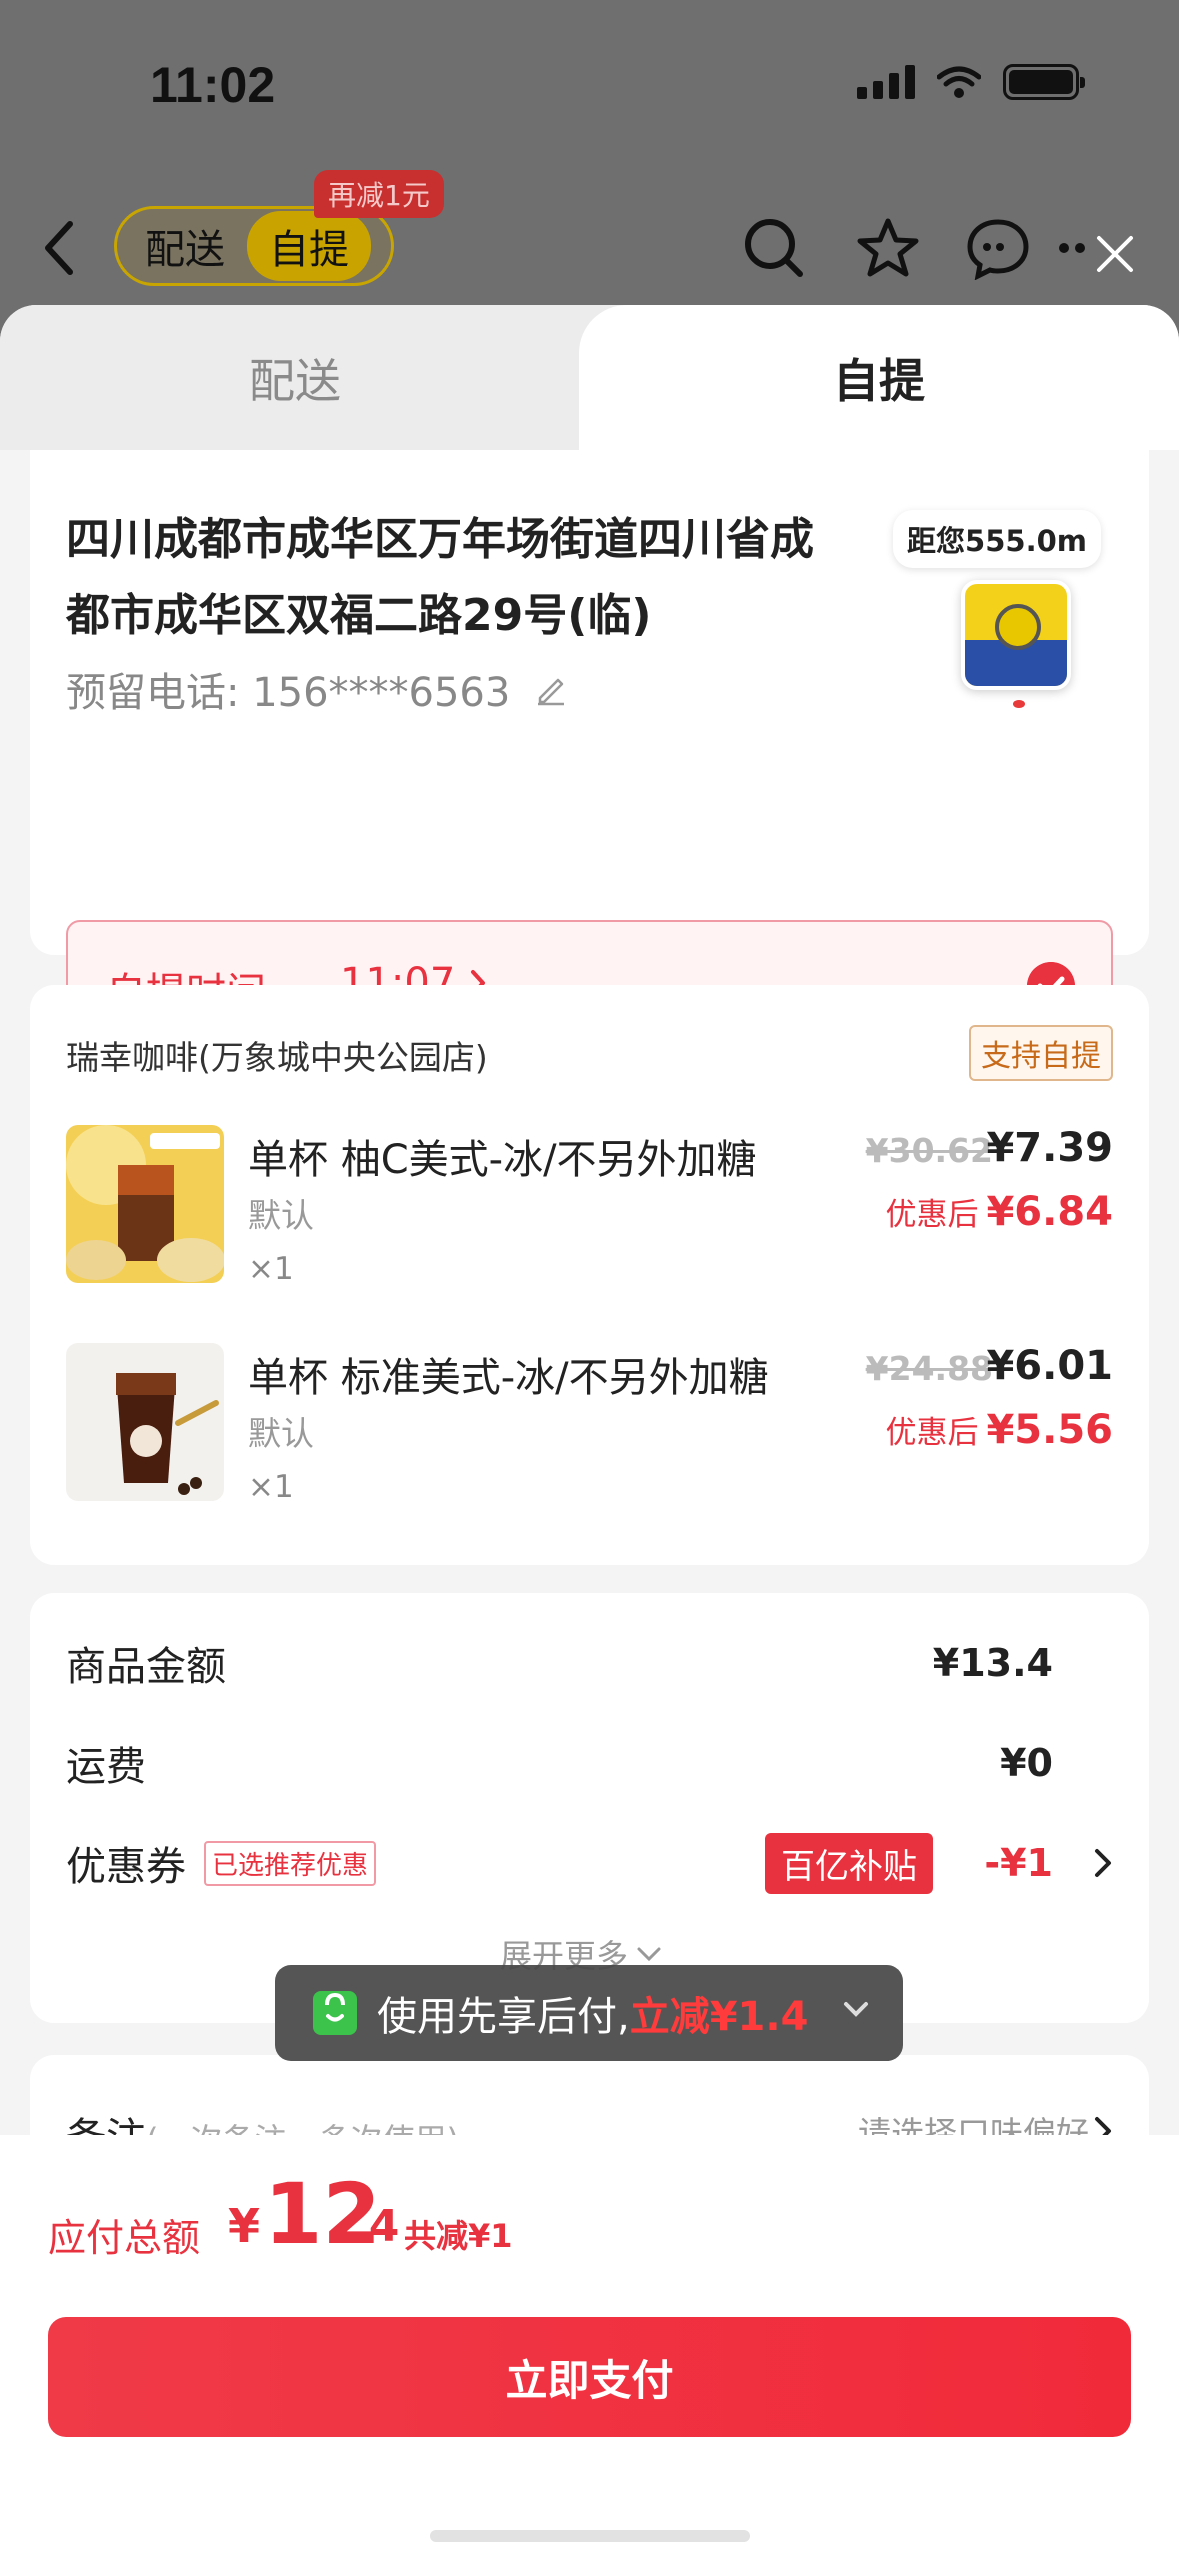  What do you see at coordinates (335, 2013) in the screenshot?
I see `shopping-bag-icon` at bounding box center [335, 2013].